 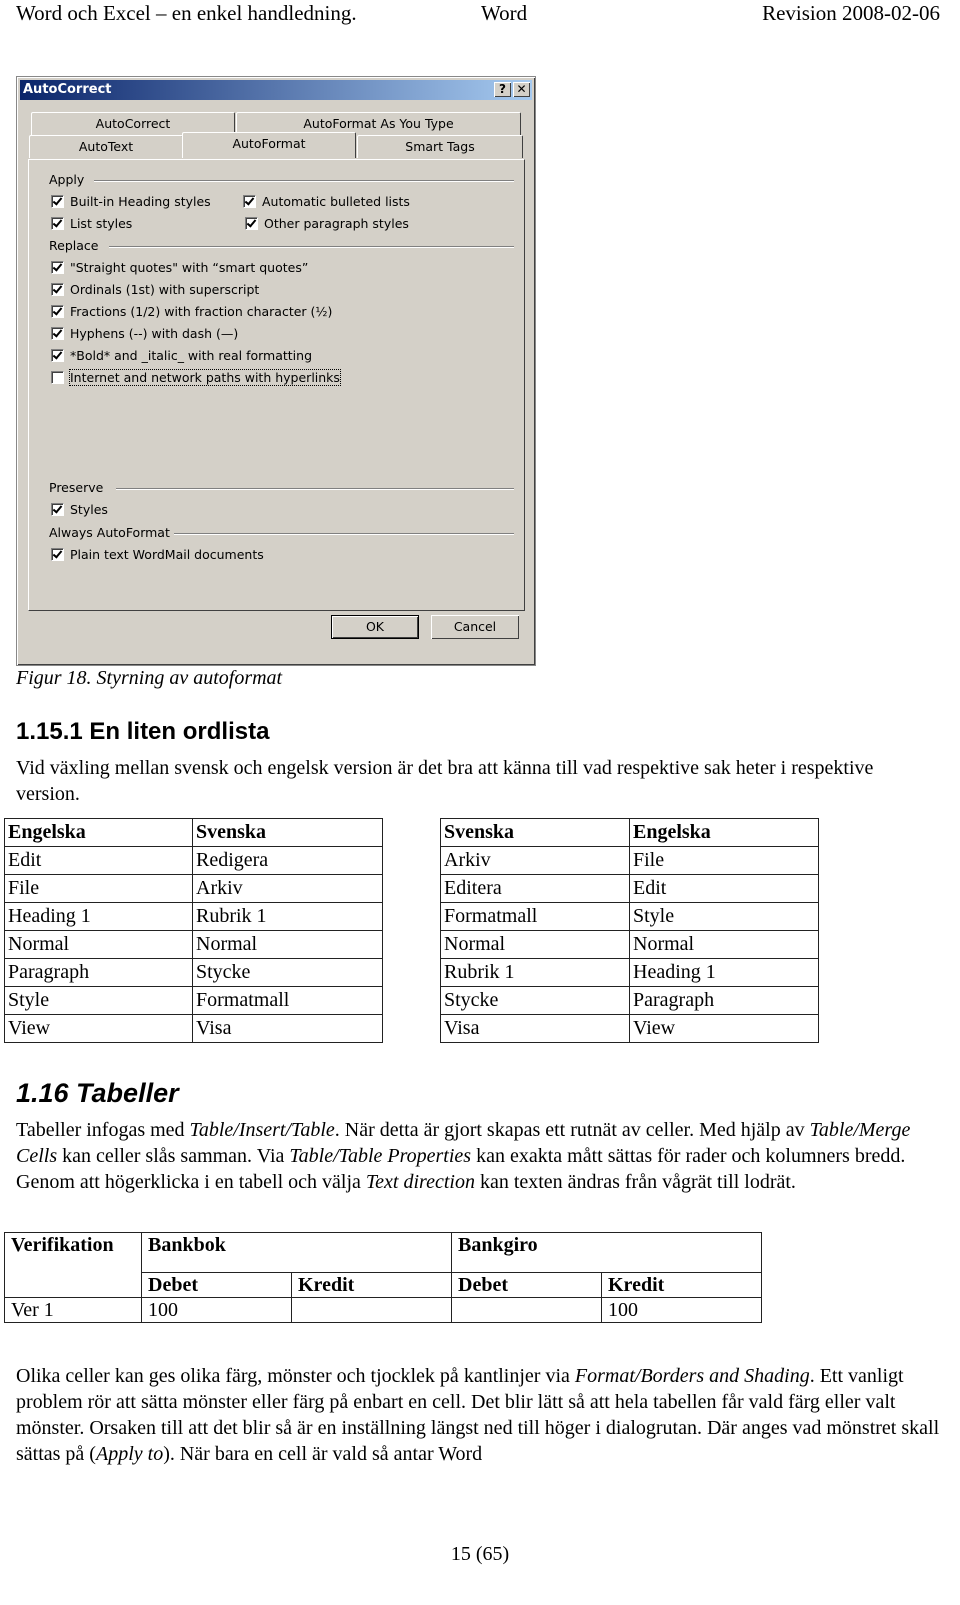 I want to click on checkbox-other-paragraph-styles: Other paragraph styles, so click(x=327, y=223).